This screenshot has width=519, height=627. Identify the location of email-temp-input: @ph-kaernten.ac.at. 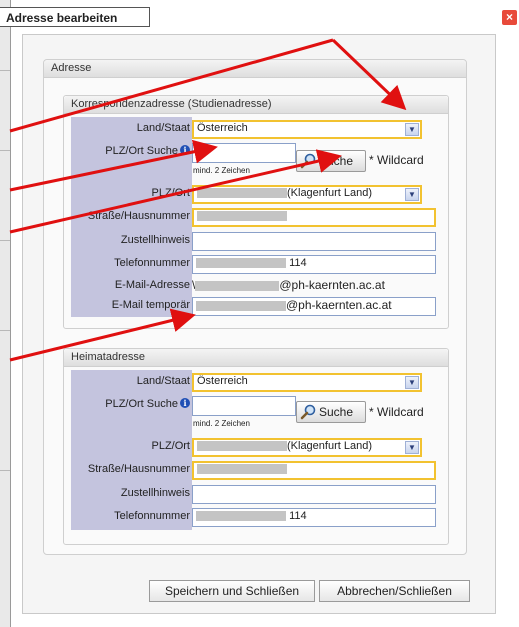
(314, 306).